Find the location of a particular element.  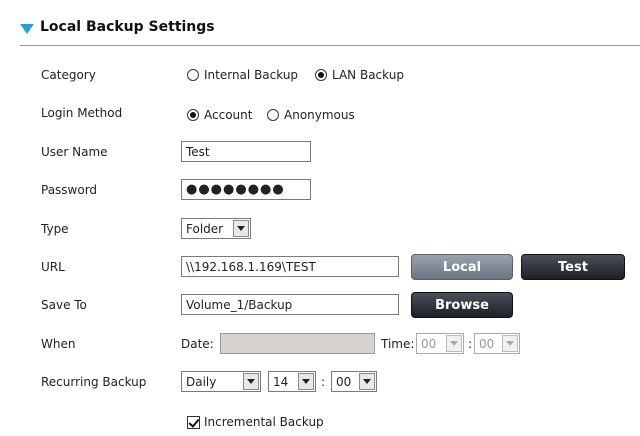

login-anonymous-label: Anonymous is located at coordinates (319, 115).